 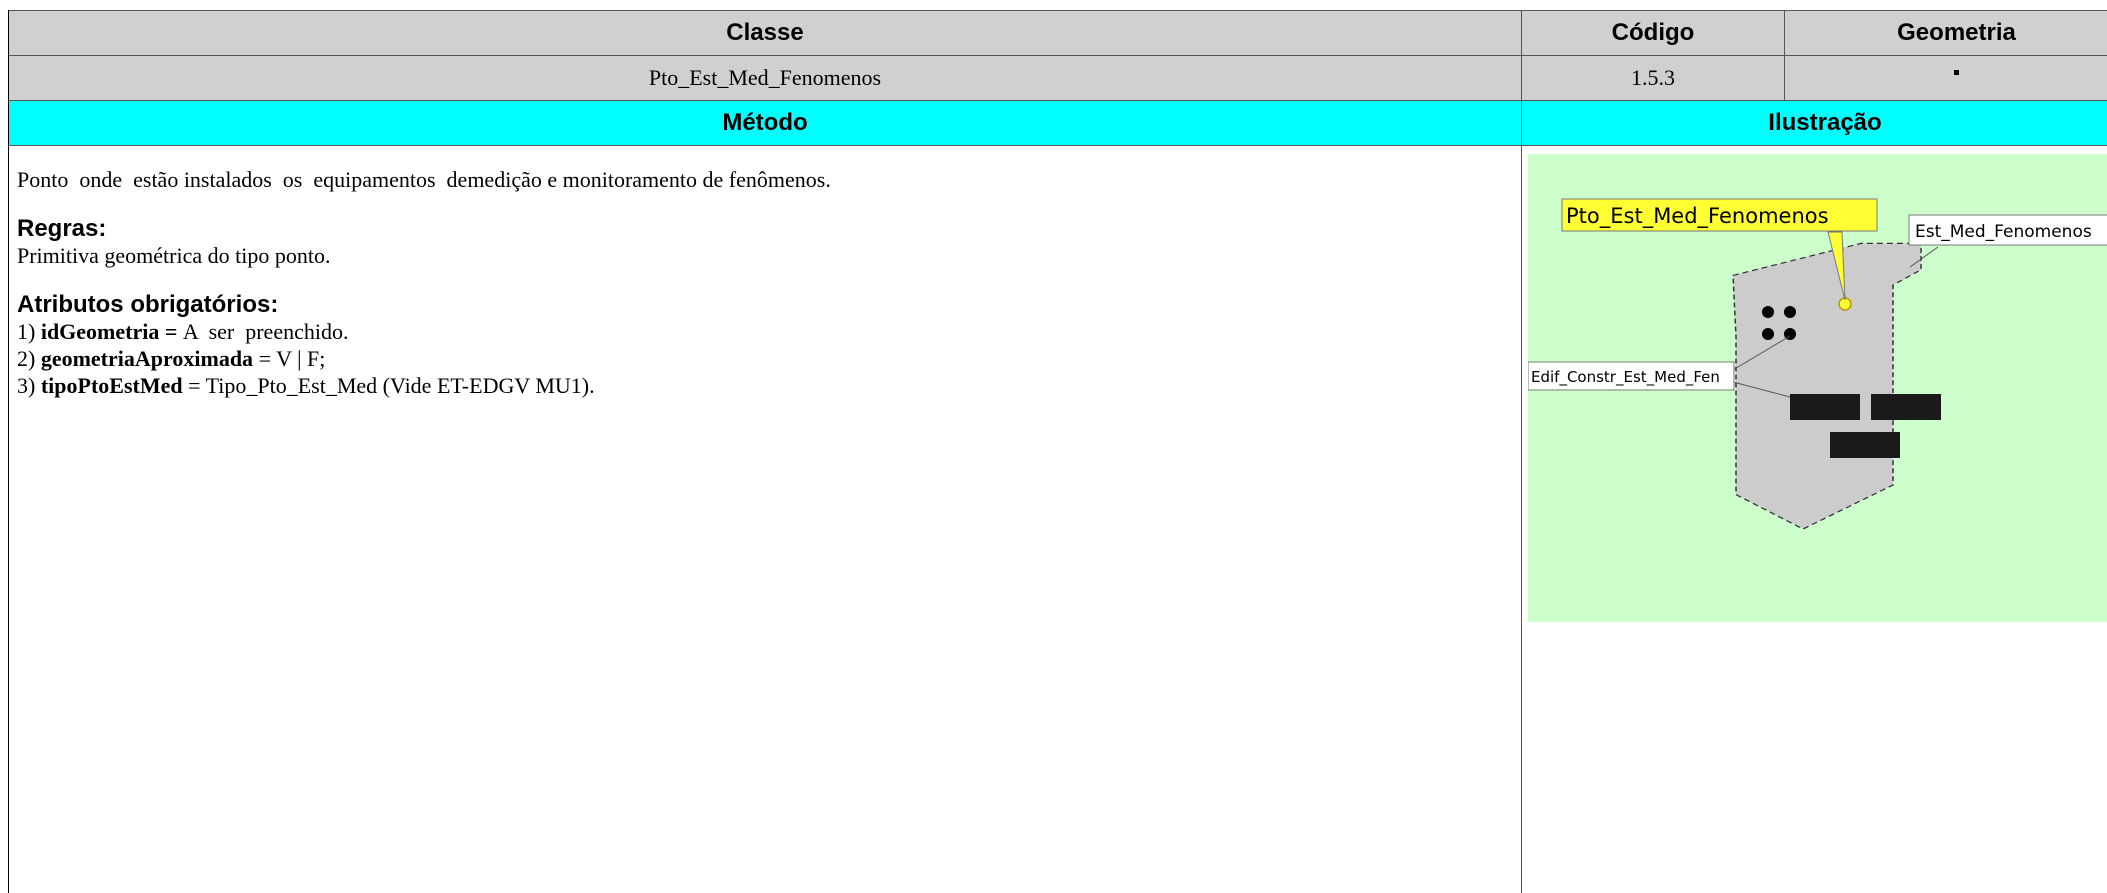 What do you see at coordinates (1697, 216) in the screenshot?
I see `point-label: Pto_Est_Med_Fenomenos` at bounding box center [1697, 216].